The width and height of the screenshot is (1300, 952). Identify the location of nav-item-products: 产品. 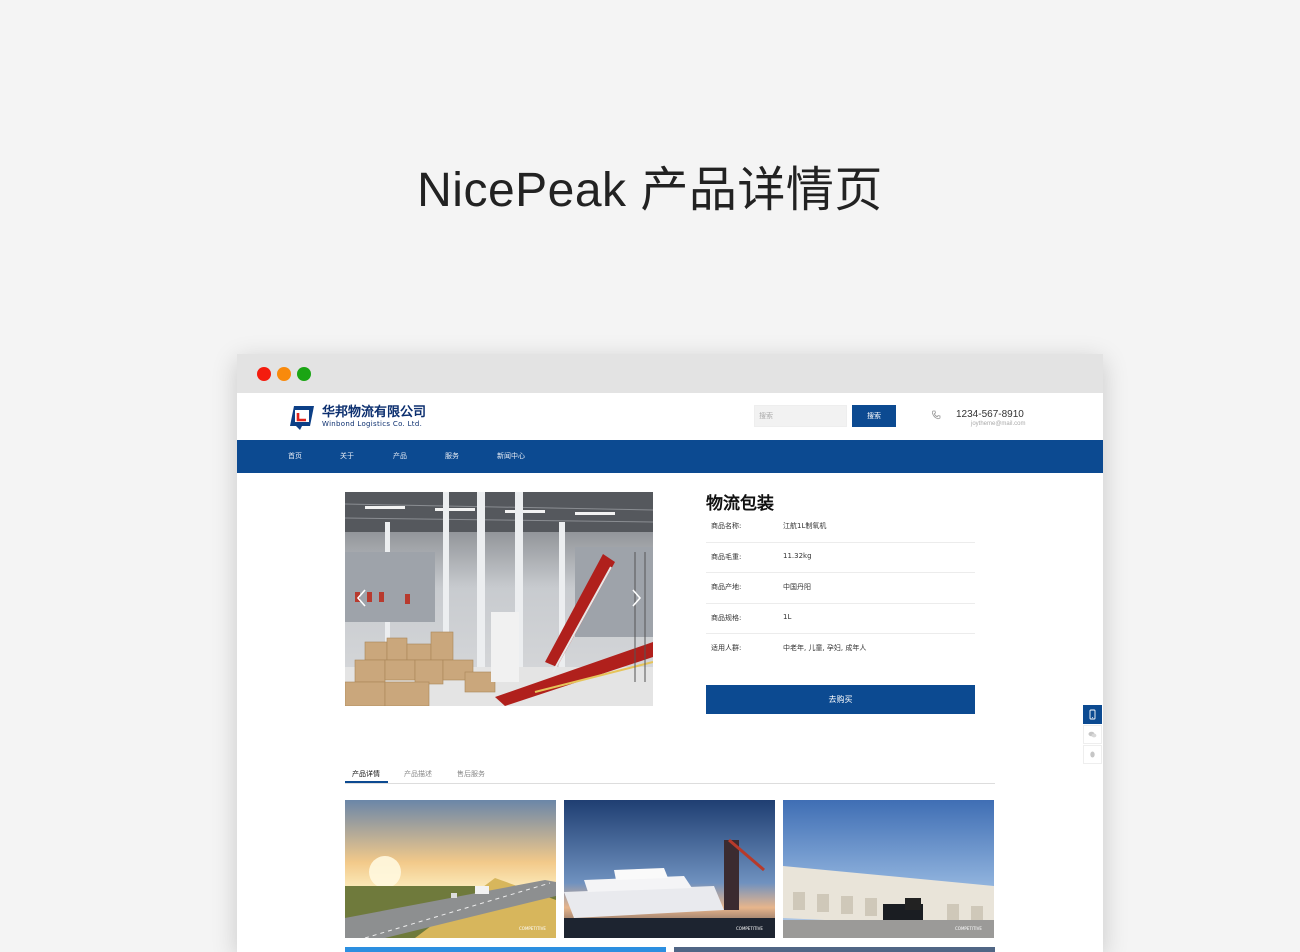
(400, 456).